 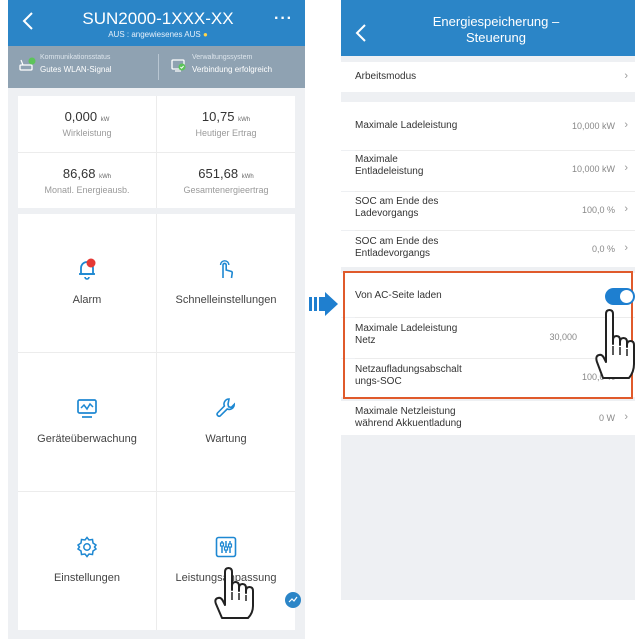 I want to click on device-state: AUS : angewiesenes AUS ●, so click(x=158, y=34).